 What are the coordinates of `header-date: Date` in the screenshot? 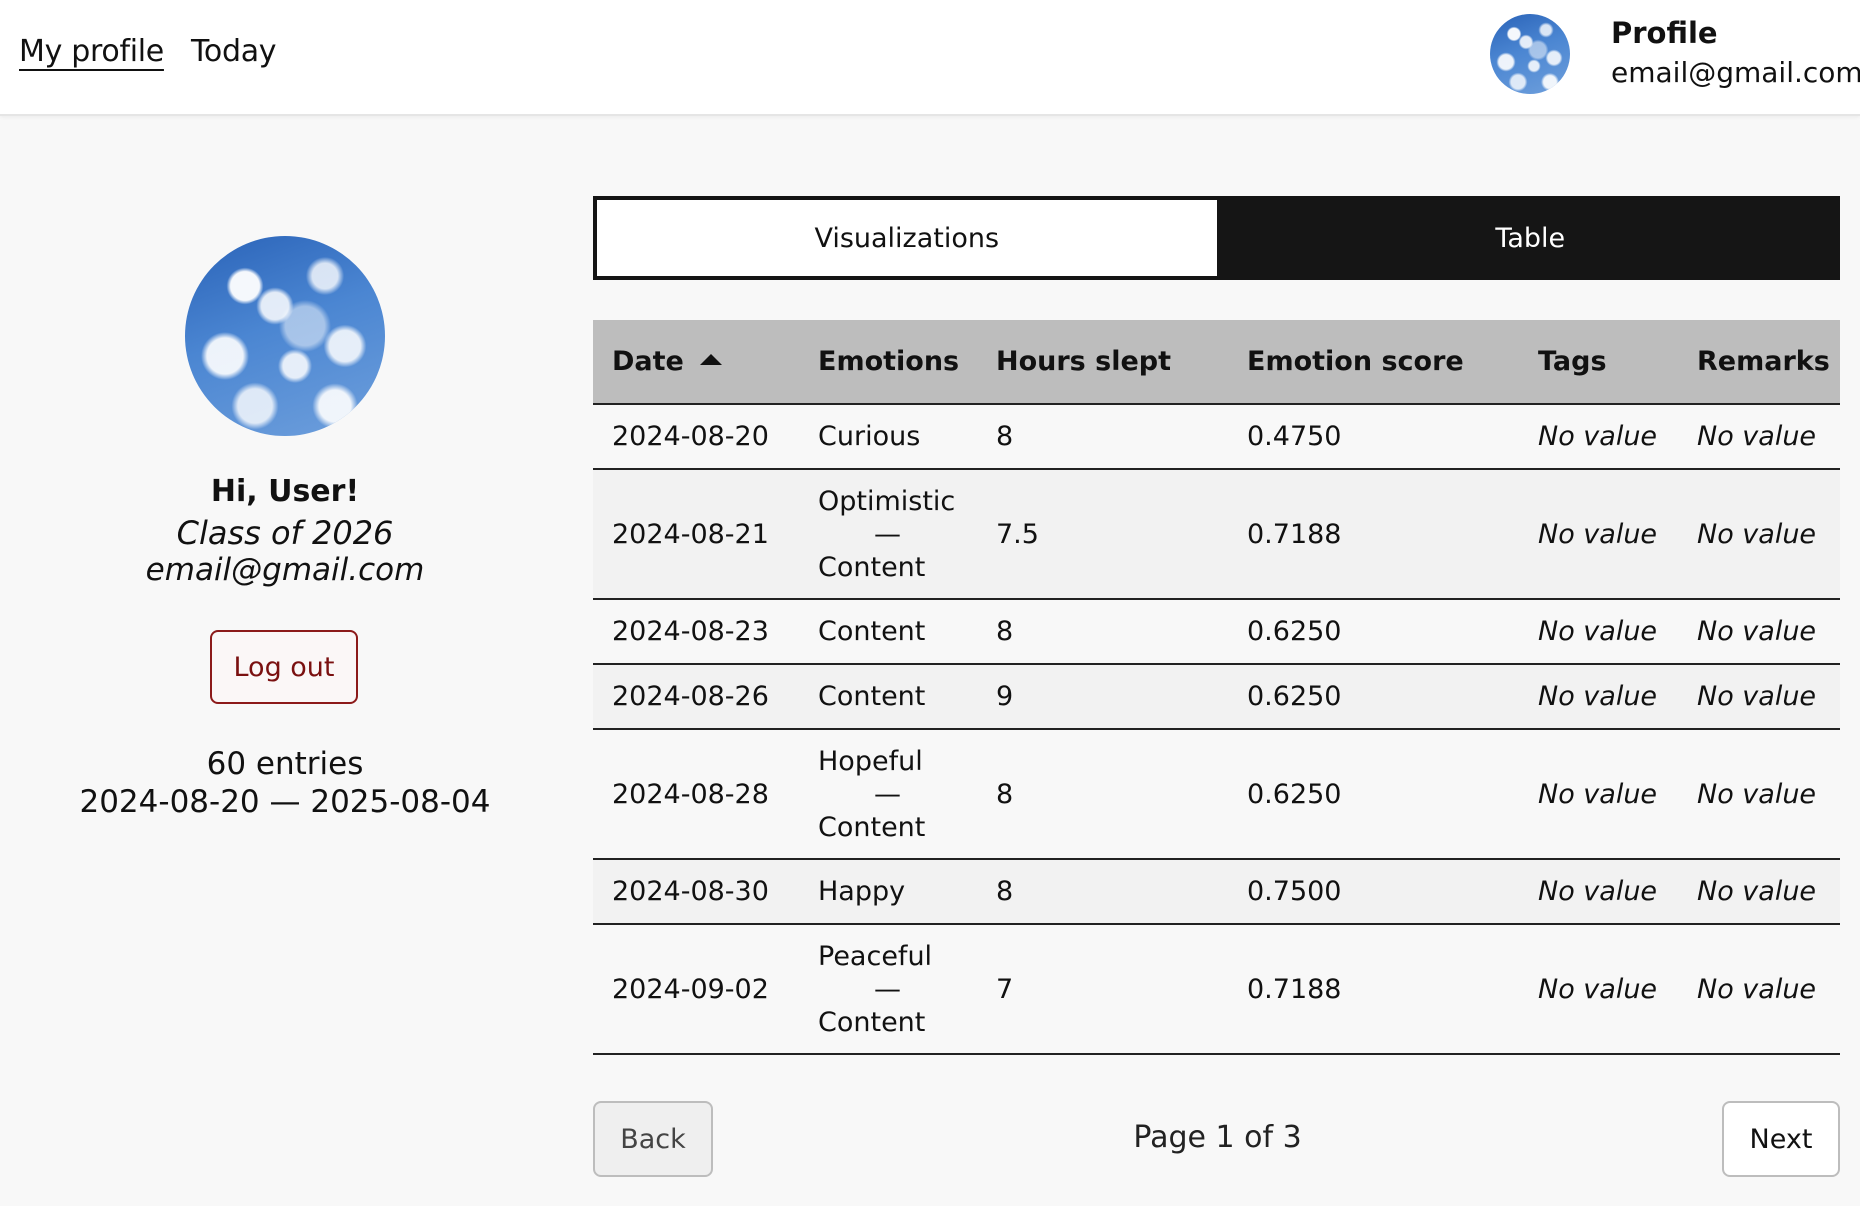 It's located at (696, 362).